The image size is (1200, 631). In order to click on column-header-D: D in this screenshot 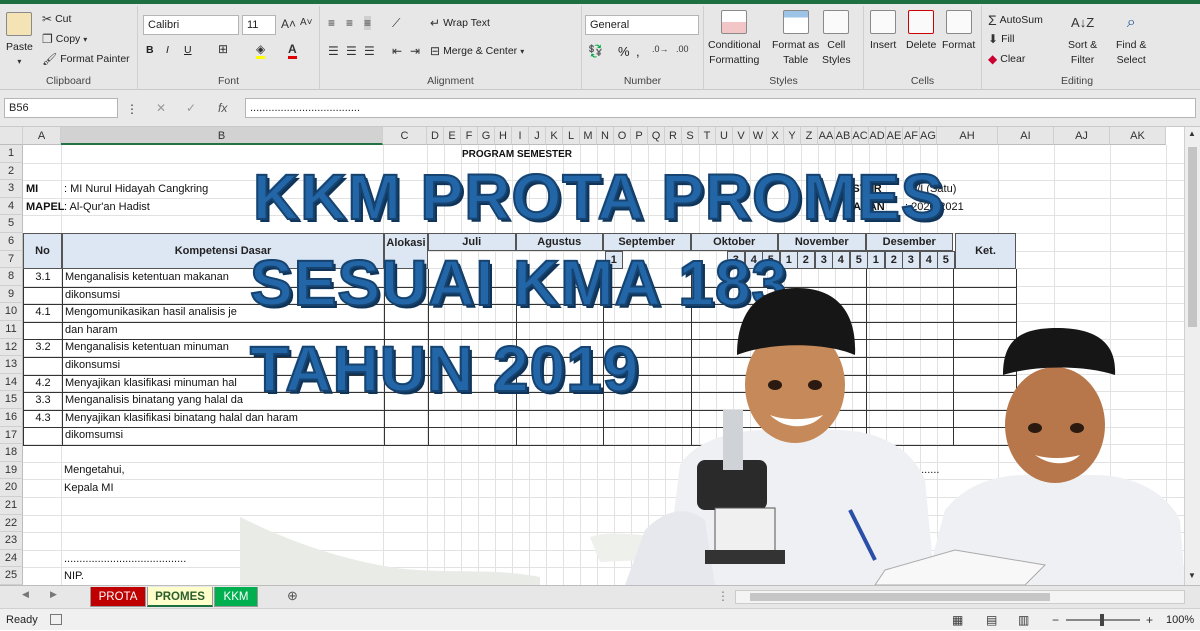, I will do `click(435, 136)`.